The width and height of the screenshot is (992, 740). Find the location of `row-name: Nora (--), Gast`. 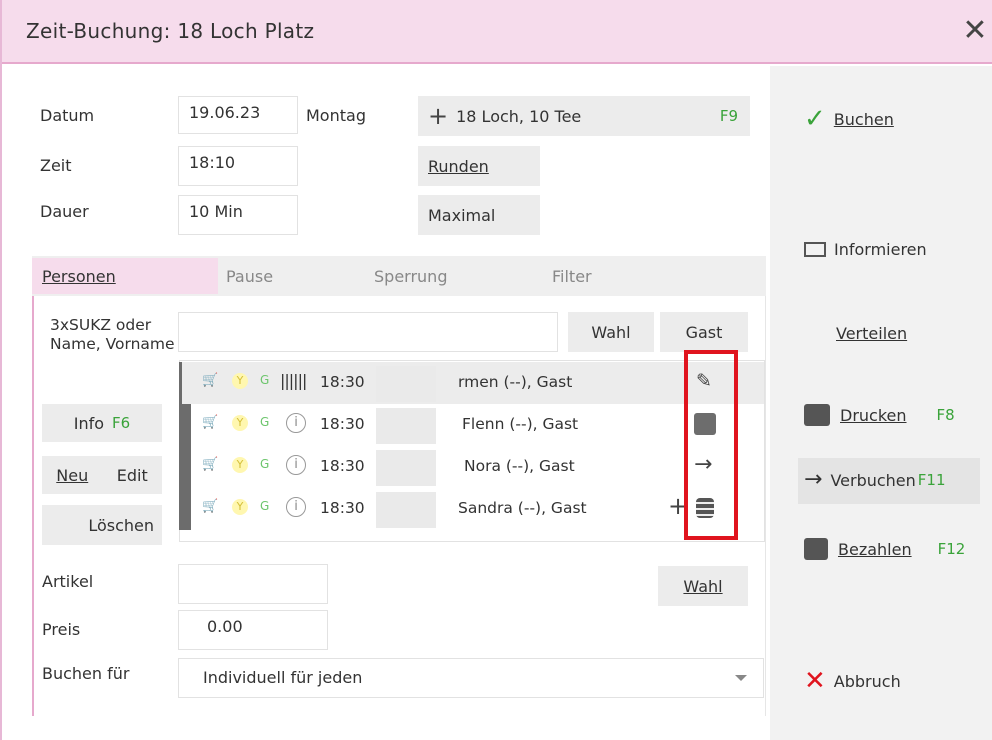

row-name: Nora (--), Gast is located at coordinates (519, 466).